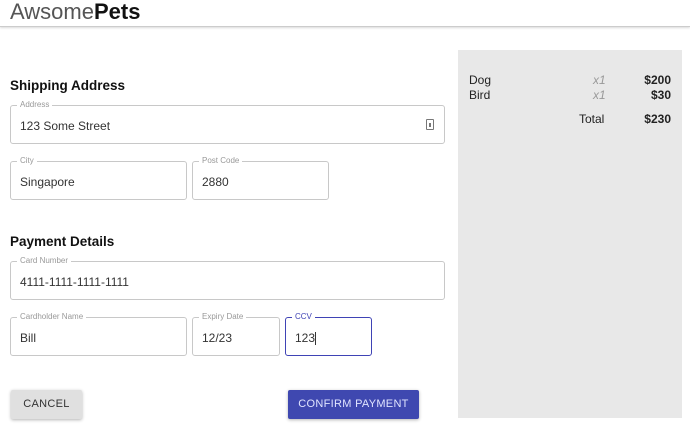  What do you see at coordinates (75, 12) in the screenshot?
I see `logo: AwsomePets` at bounding box center [75, 12].